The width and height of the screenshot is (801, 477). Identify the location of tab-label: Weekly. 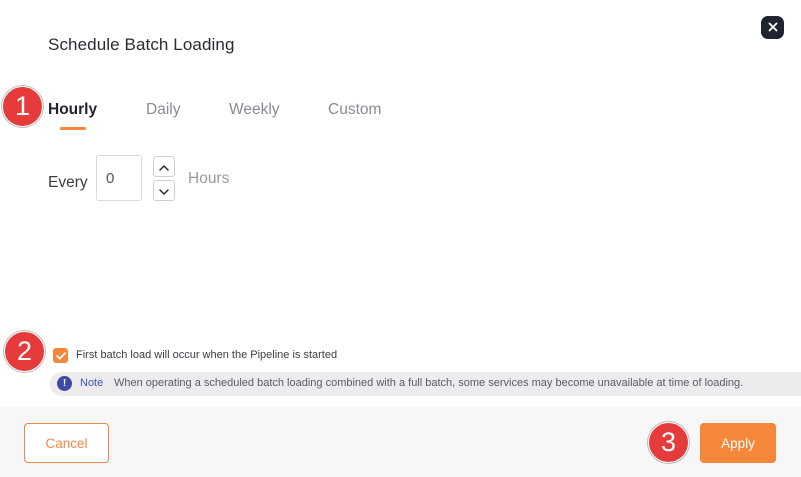
(254, 109).